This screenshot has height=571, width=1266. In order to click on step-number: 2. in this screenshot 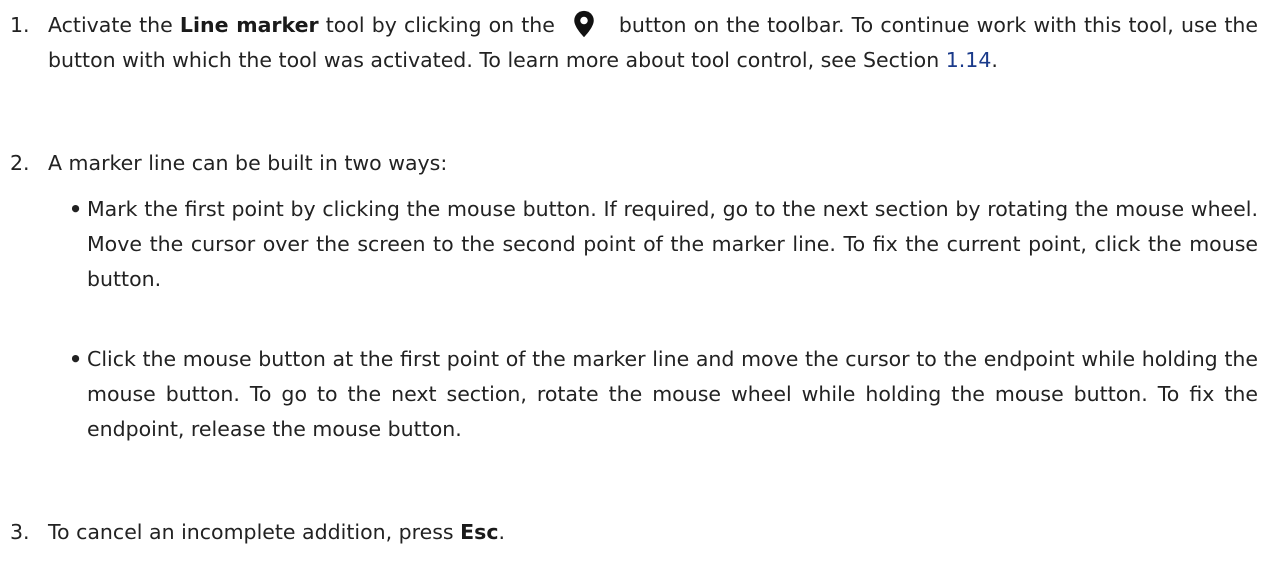, I will do `click(20, 163)`.